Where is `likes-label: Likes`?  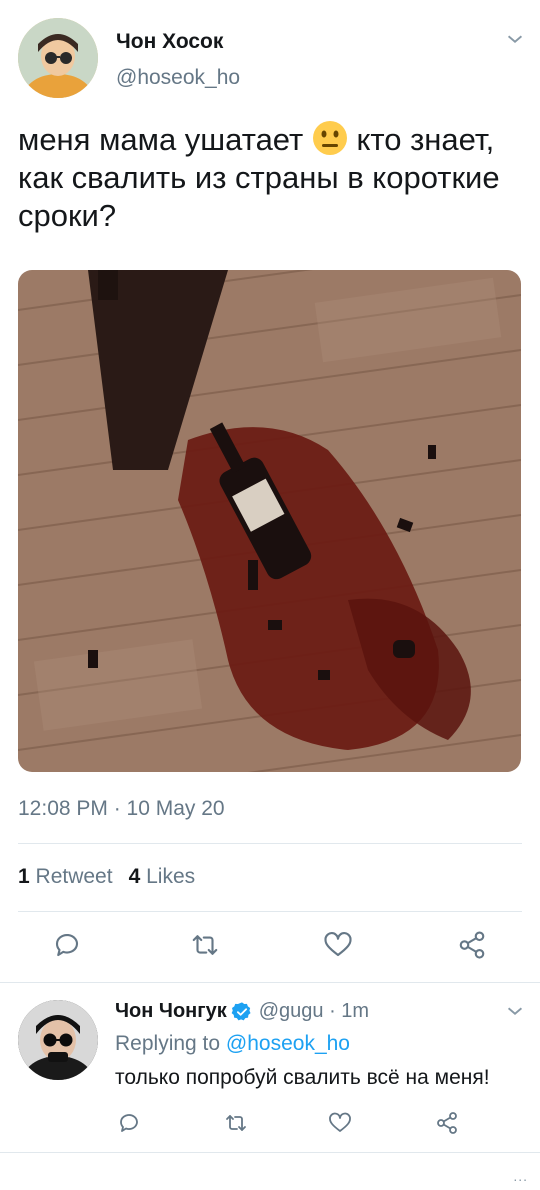
likes-label: Likes is located at coordinates (171, 876).